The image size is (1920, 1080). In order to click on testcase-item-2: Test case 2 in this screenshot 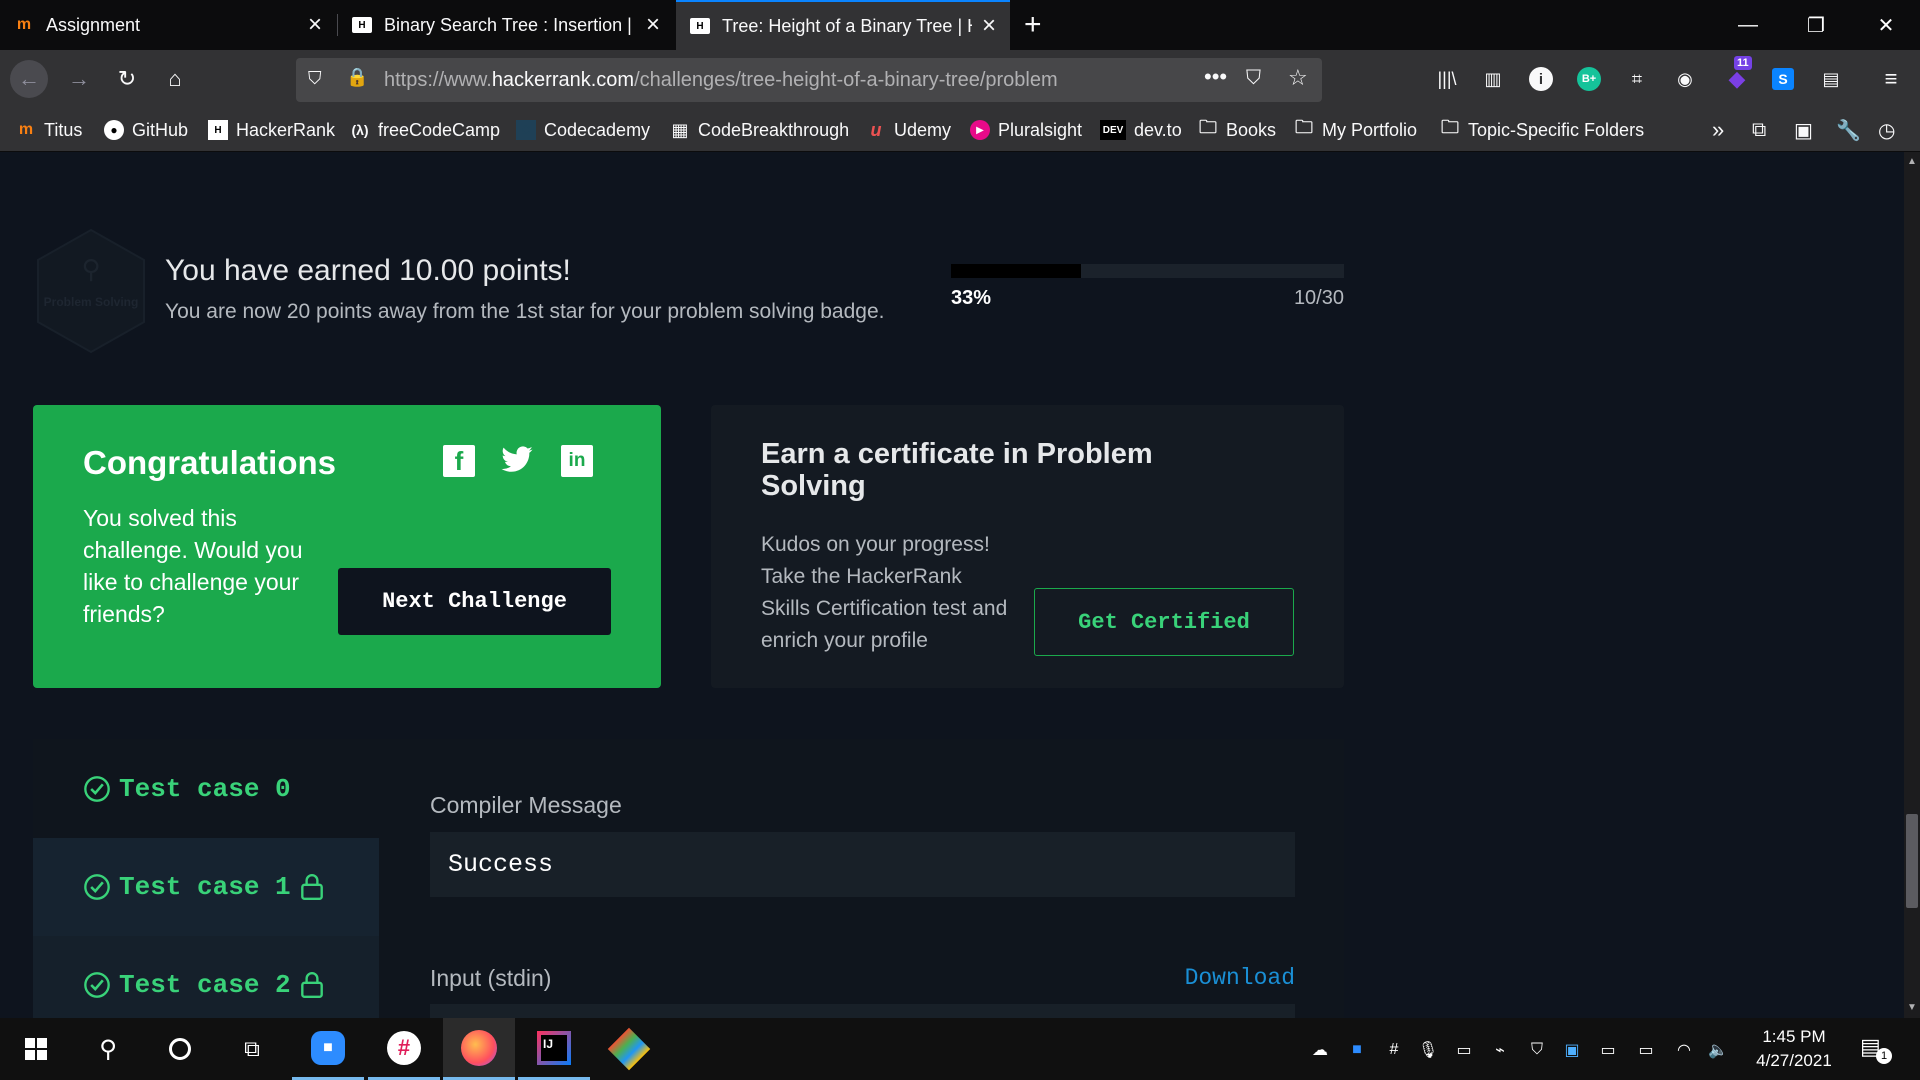, I will do `click(206, 977)`.